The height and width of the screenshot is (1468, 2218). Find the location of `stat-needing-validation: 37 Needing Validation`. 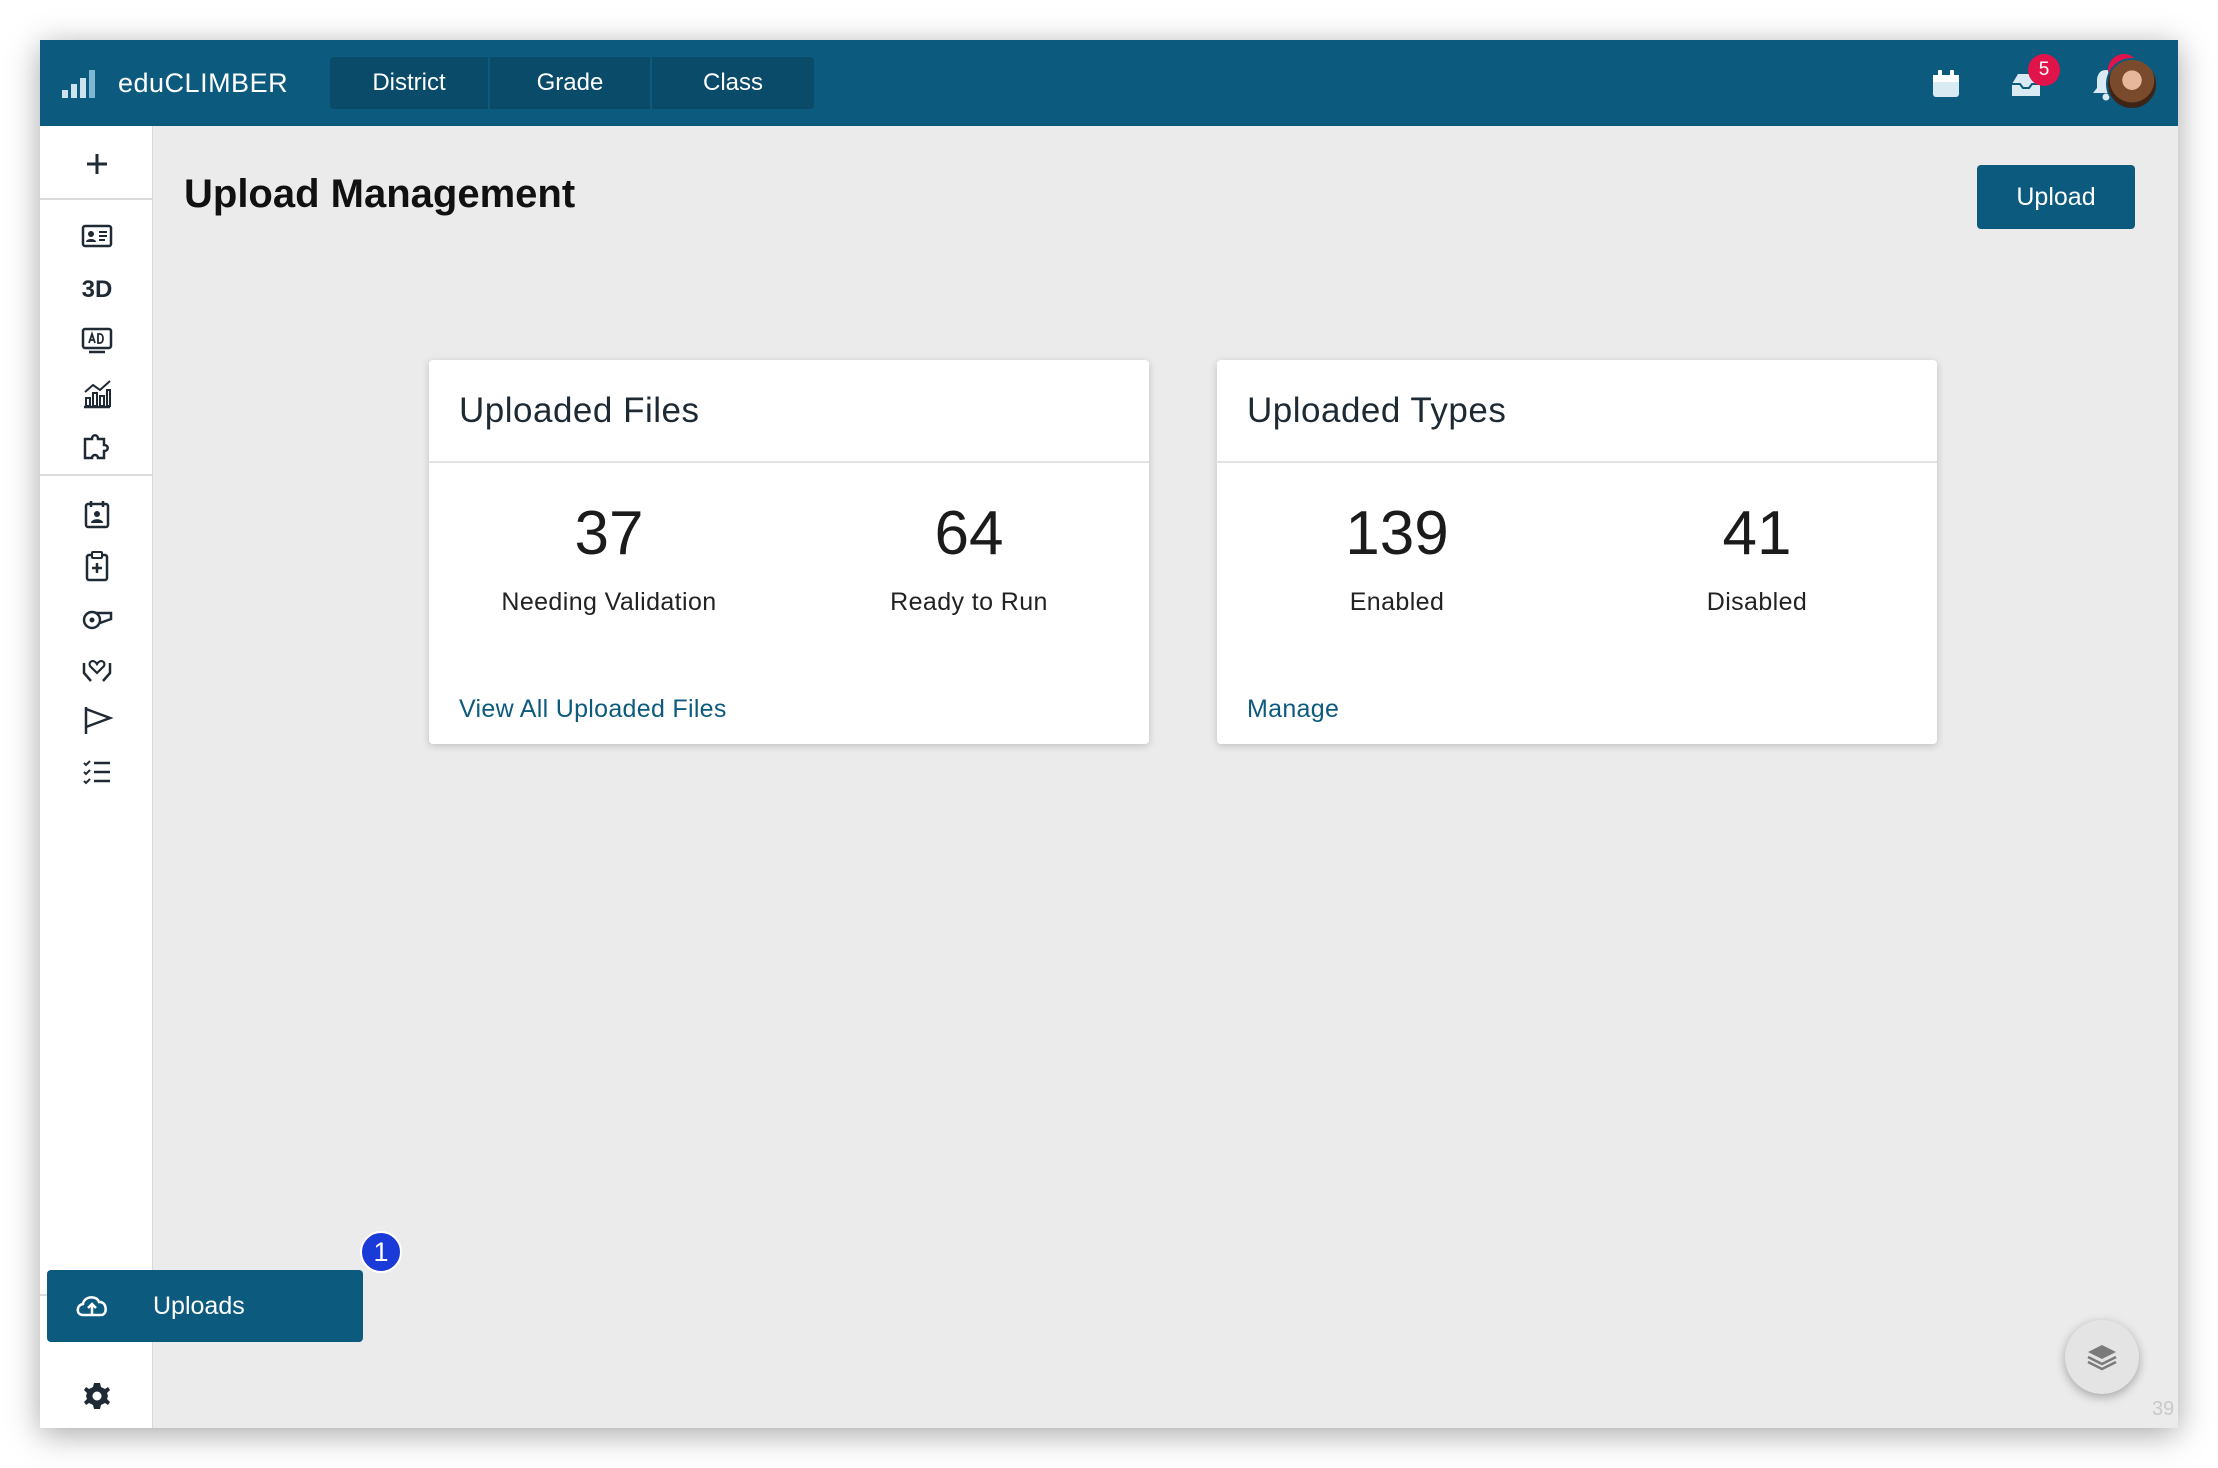

stat-needing-validation: 37 Needing Validation is located at coordinates (609, 557).